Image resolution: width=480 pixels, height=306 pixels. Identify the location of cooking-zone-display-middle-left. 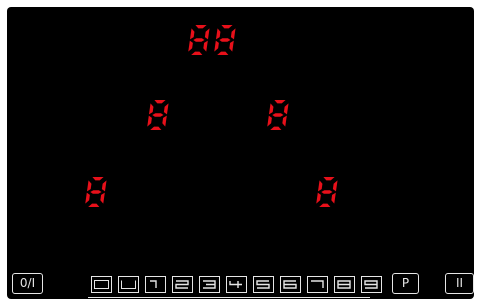
(159, 115).